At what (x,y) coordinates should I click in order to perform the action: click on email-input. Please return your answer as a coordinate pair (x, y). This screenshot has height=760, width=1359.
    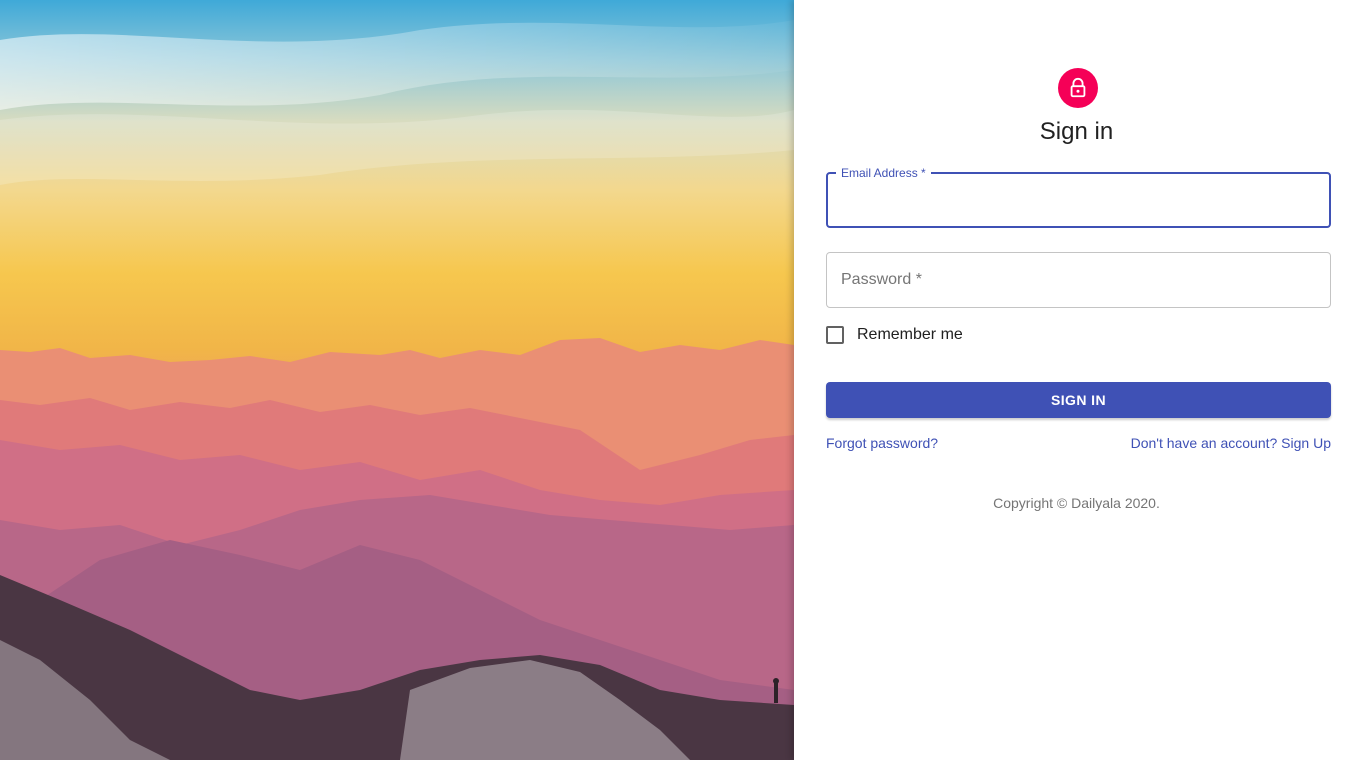
    Looking at the image, I should click on (1078, 200).